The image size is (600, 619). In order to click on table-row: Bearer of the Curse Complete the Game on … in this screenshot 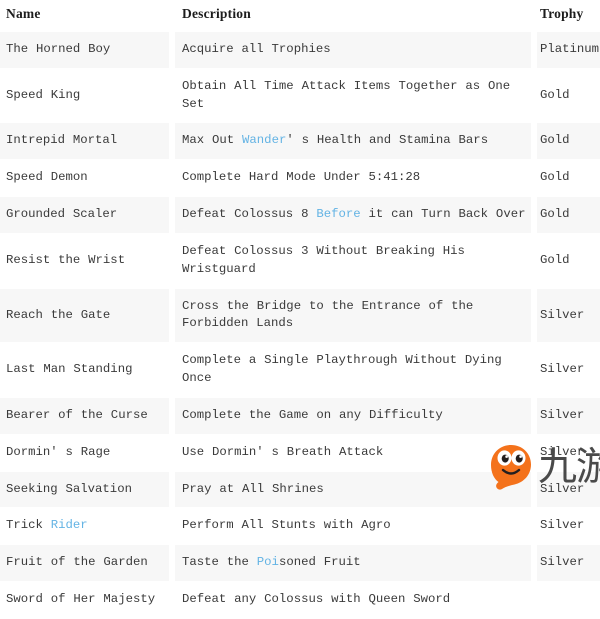, I will do `click(300, 415)`.